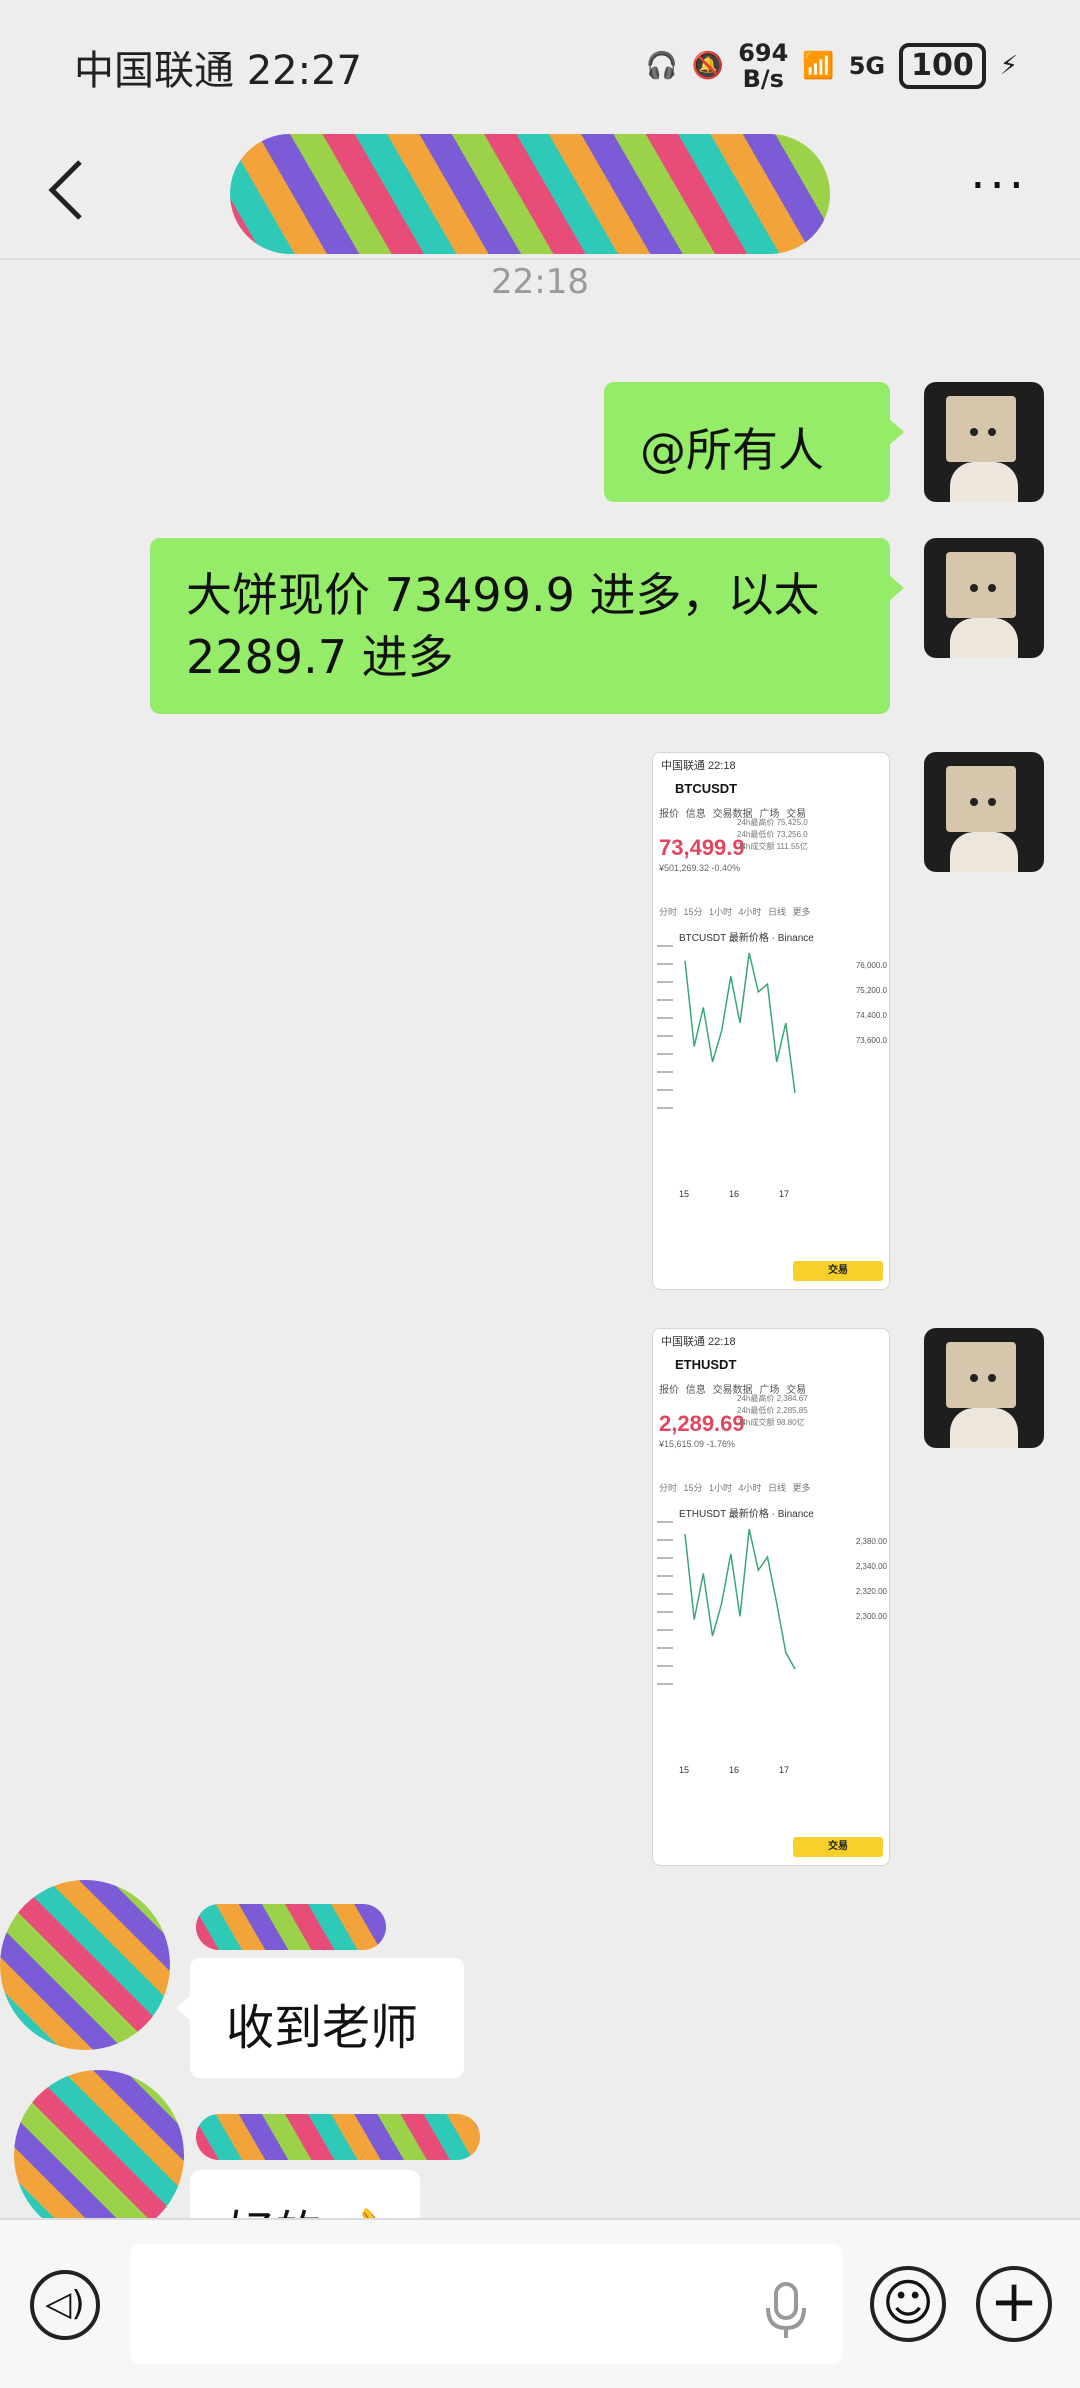 This screenshot has width=1080, height=2388. Describe the element at coordinates (218, 71) in the screenshot. I see `carrier-time: 中国联通 22:27` at that location.